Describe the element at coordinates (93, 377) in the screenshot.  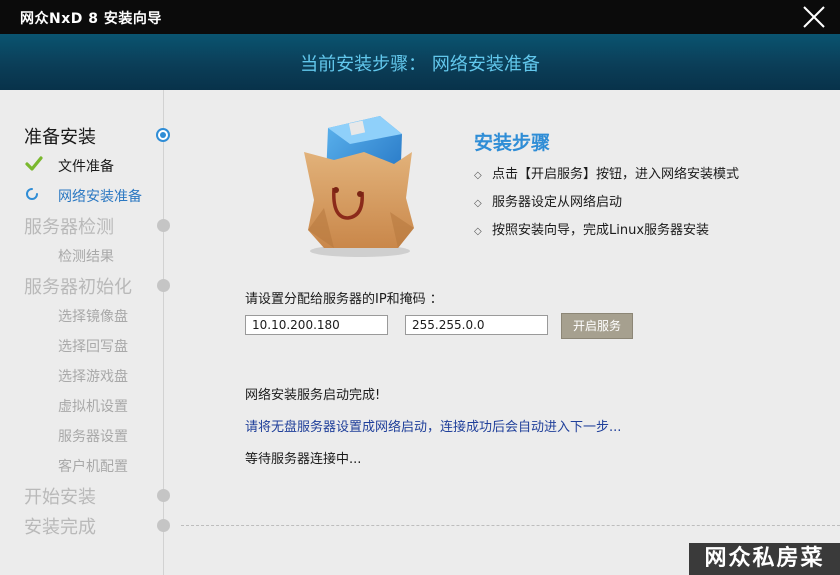
I see `sidebar-item-select-game-disk: 选择游戏盘` at that location.